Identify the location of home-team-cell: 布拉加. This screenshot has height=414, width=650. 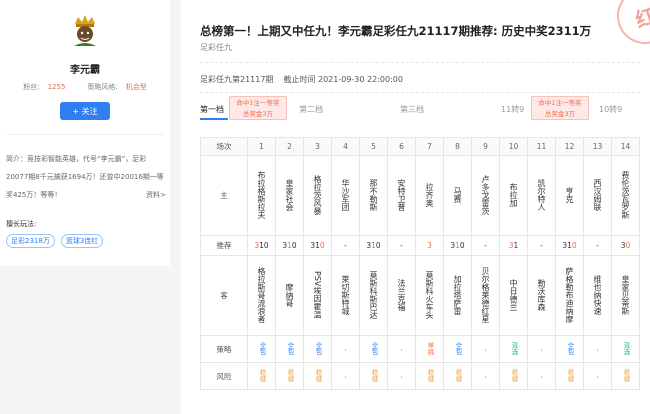
(513, 195).